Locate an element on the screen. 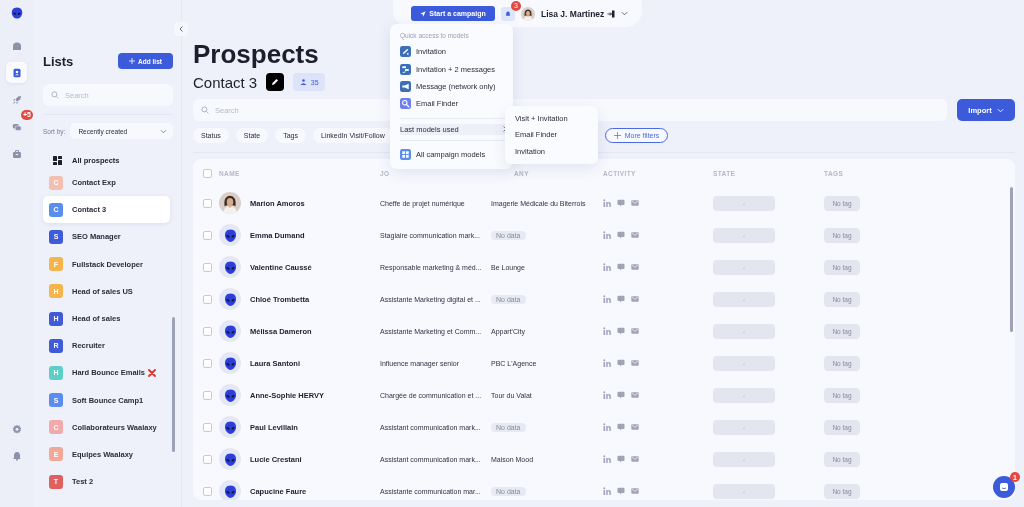 This screenshot has width=1024, height=507. home-icon is located at coordinates (16, 45).